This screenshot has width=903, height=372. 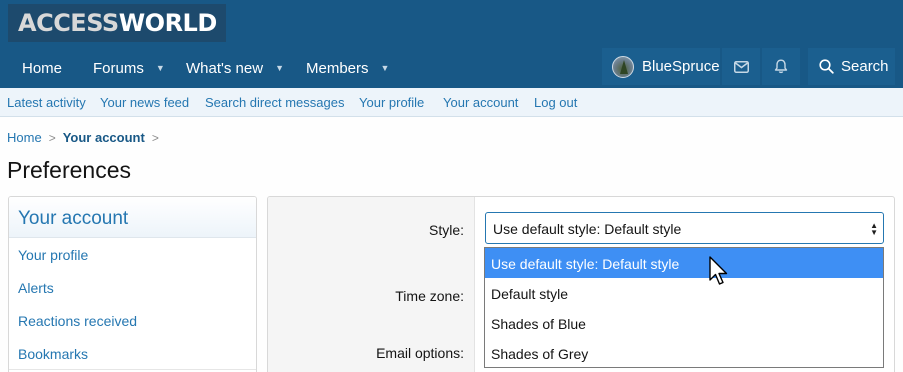 I want to click on mouse-cursor-icon, so click(x=718, y=270).